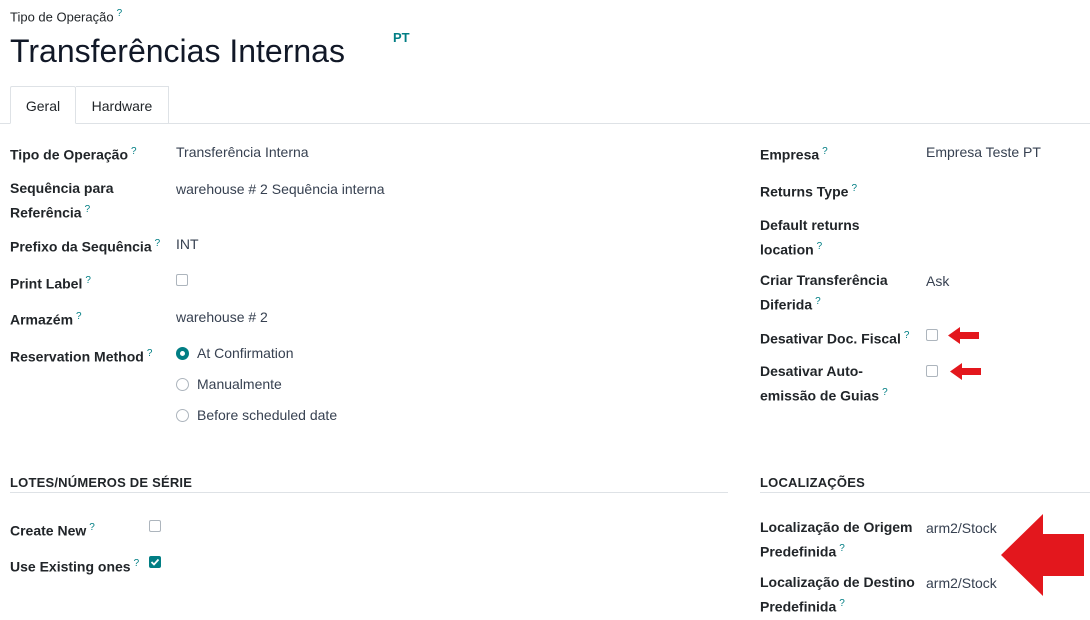 The image size is (1090, 620). Describe the element at coordinates (810, 225) in the screenshot. I see `label-text-line1: Default returns` at that location.